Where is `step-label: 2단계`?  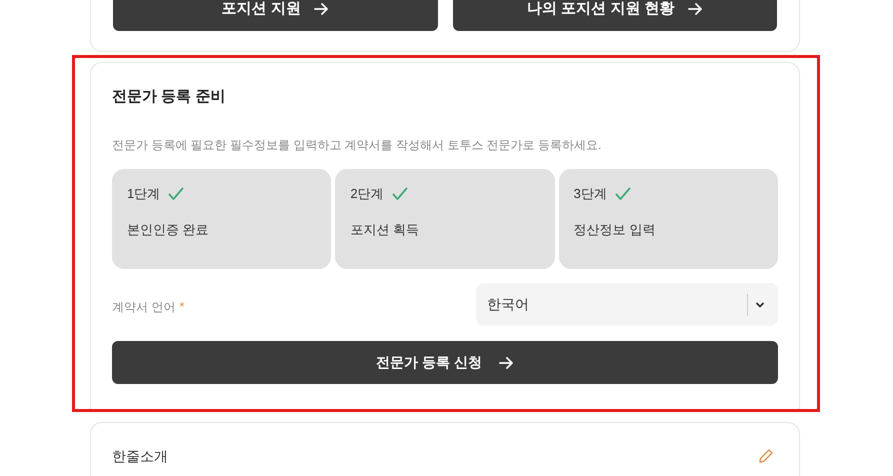
step-label: 2단계 is located at coordinates (367, 194).